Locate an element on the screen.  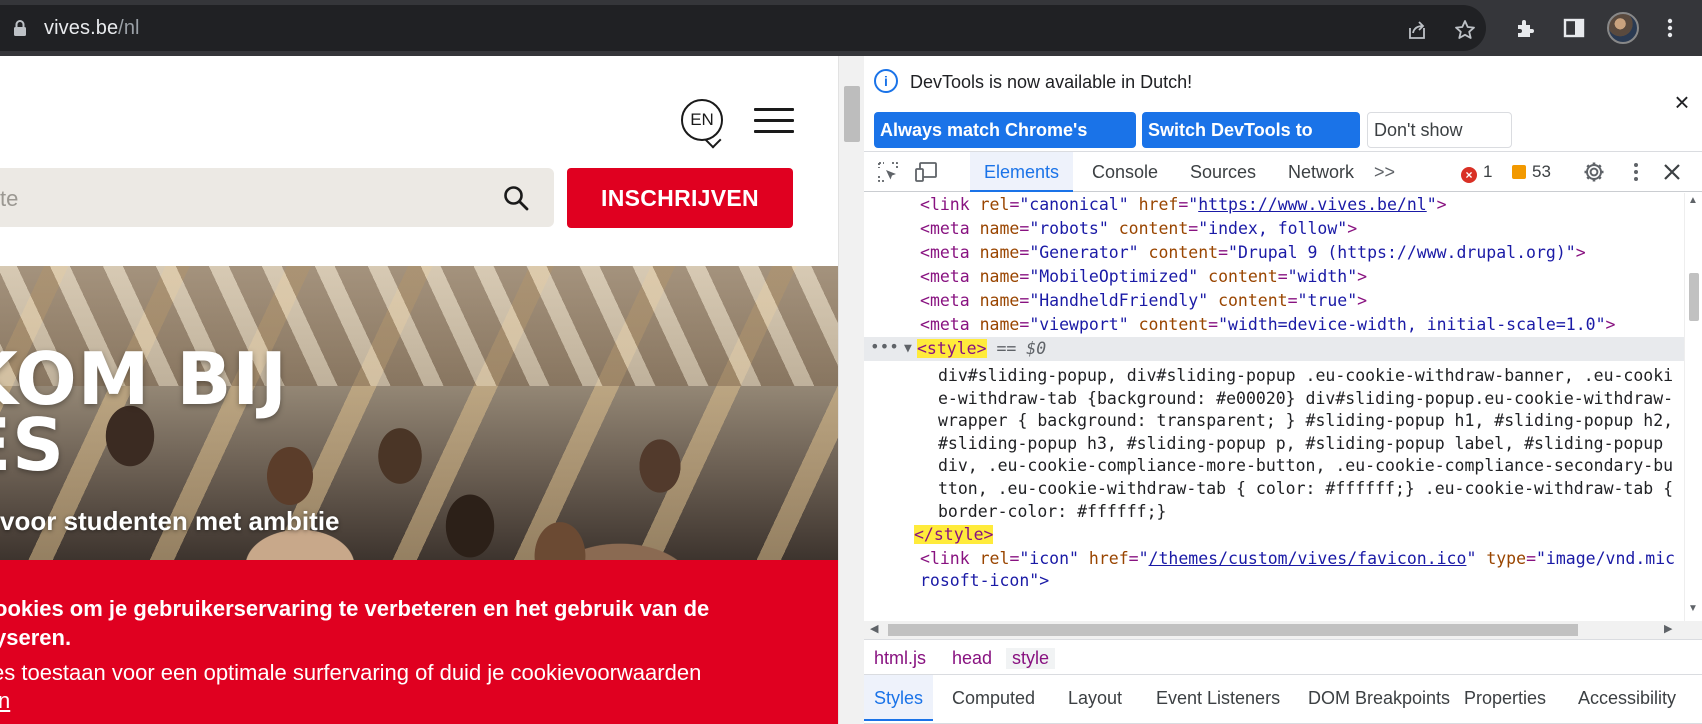
error-count: 1 is located at coordinates (1488, 171).